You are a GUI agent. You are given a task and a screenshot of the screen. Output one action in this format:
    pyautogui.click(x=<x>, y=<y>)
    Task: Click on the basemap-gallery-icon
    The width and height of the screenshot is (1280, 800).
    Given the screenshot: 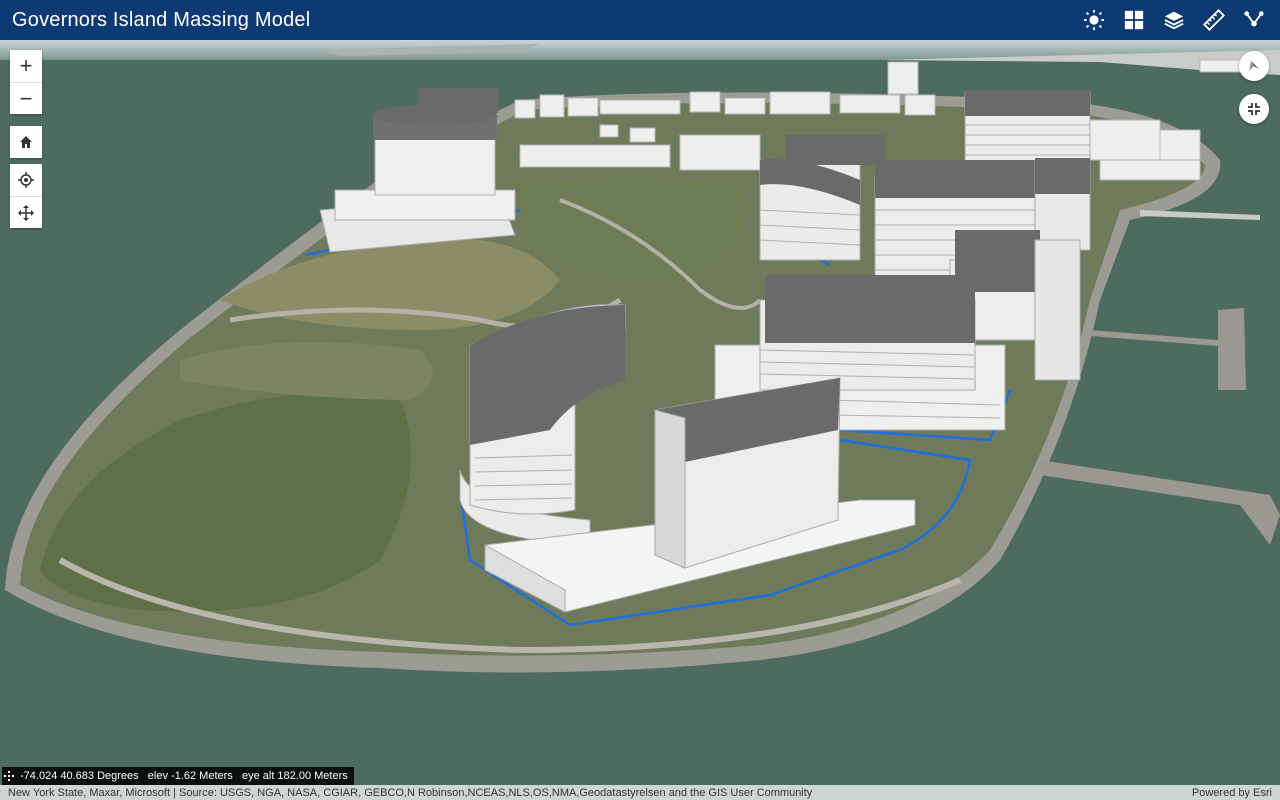 What is the action you would take?
    pyautogui.click(x=1134, y=20)
    